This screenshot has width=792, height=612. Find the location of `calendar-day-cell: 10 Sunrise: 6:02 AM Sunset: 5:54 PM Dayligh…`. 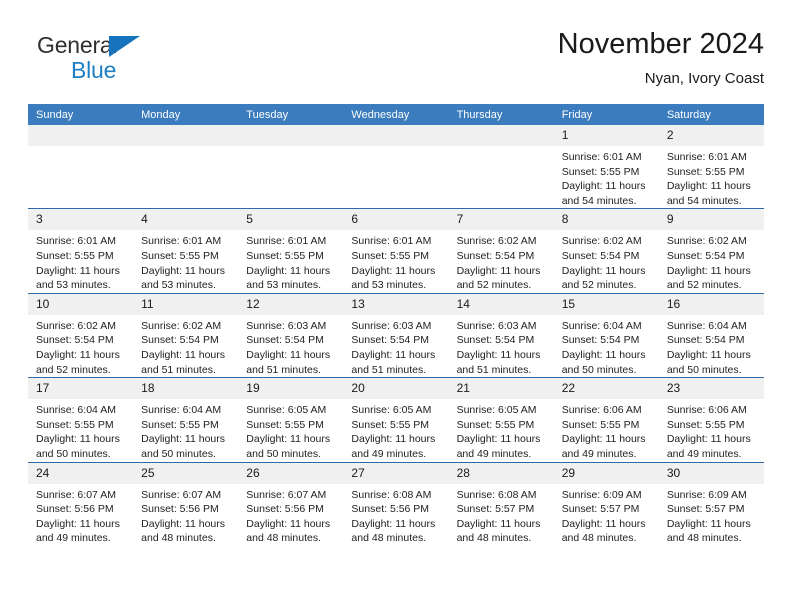

calendar-day-cell: 10 Sunrise: 6:02 AM Sunset: 5:54 PM Dayligh… is located at coordinates (81, 335).